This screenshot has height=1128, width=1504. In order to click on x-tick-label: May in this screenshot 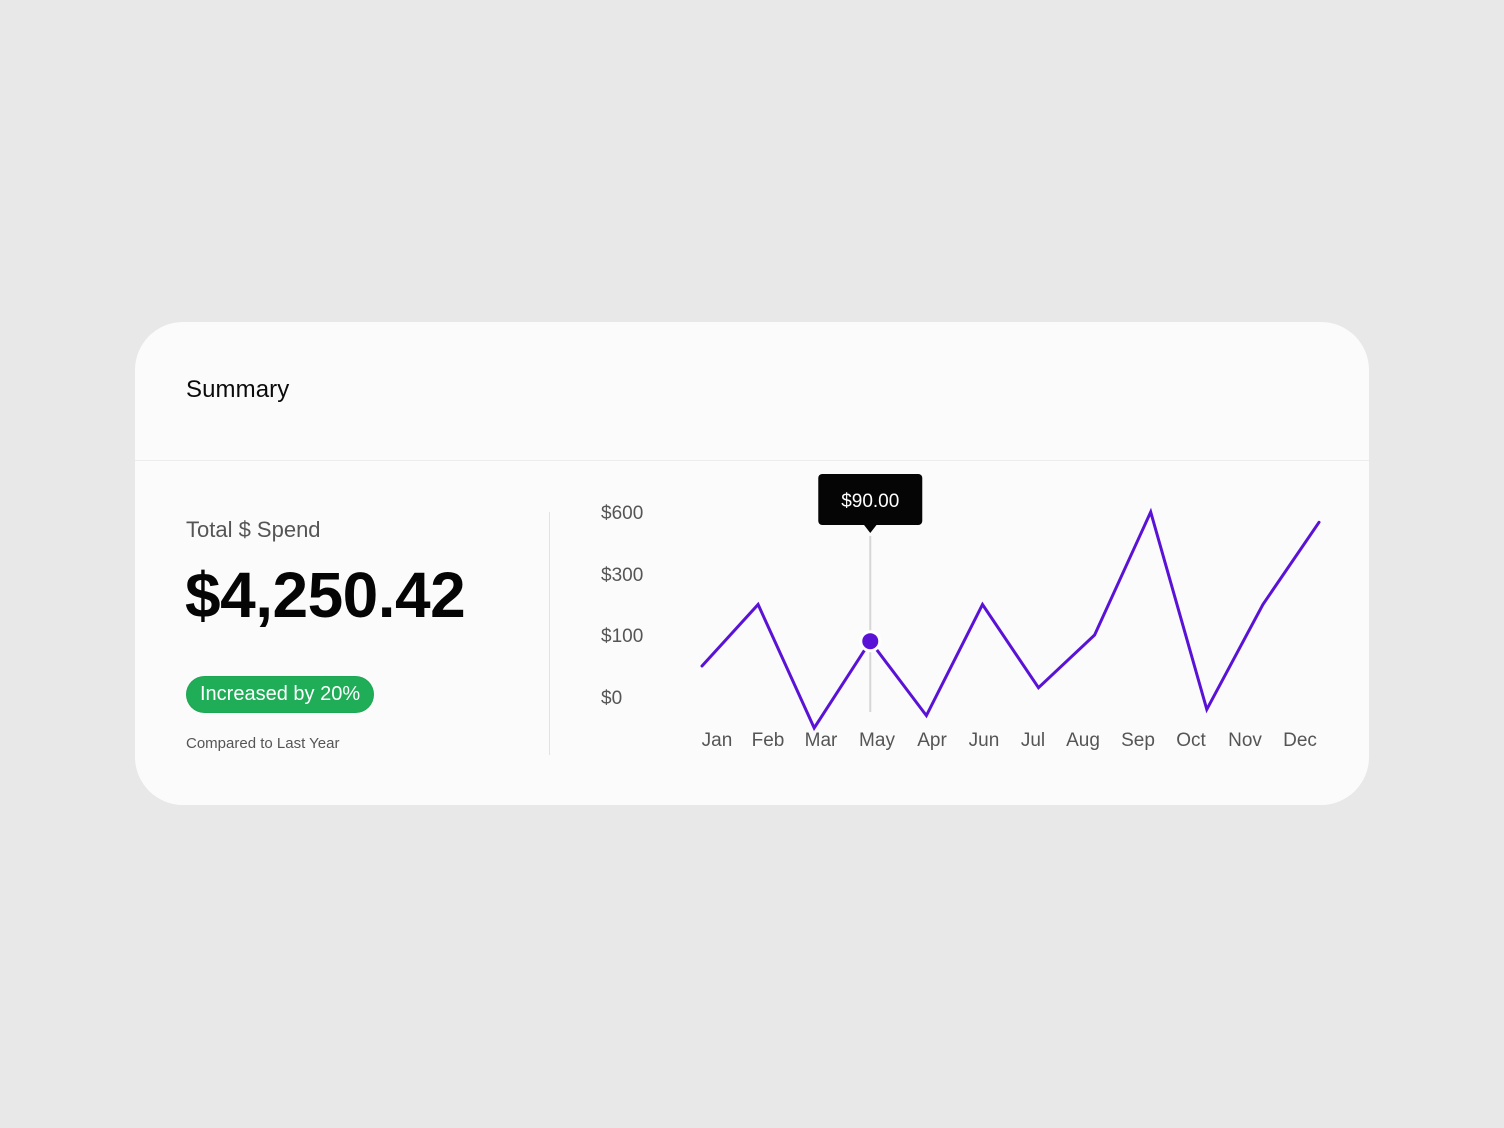, I will do `click(877, 740)`.